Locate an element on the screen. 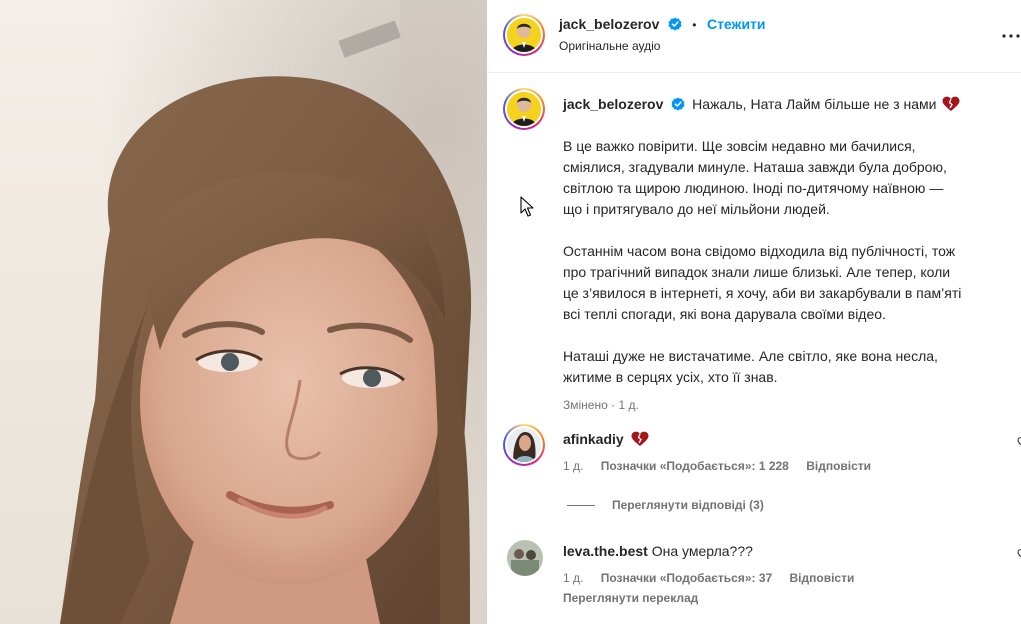 This screenshot has height=624, width=1021. caption-meta: Змінено · 1 д. is located at coordinates (601, 405).